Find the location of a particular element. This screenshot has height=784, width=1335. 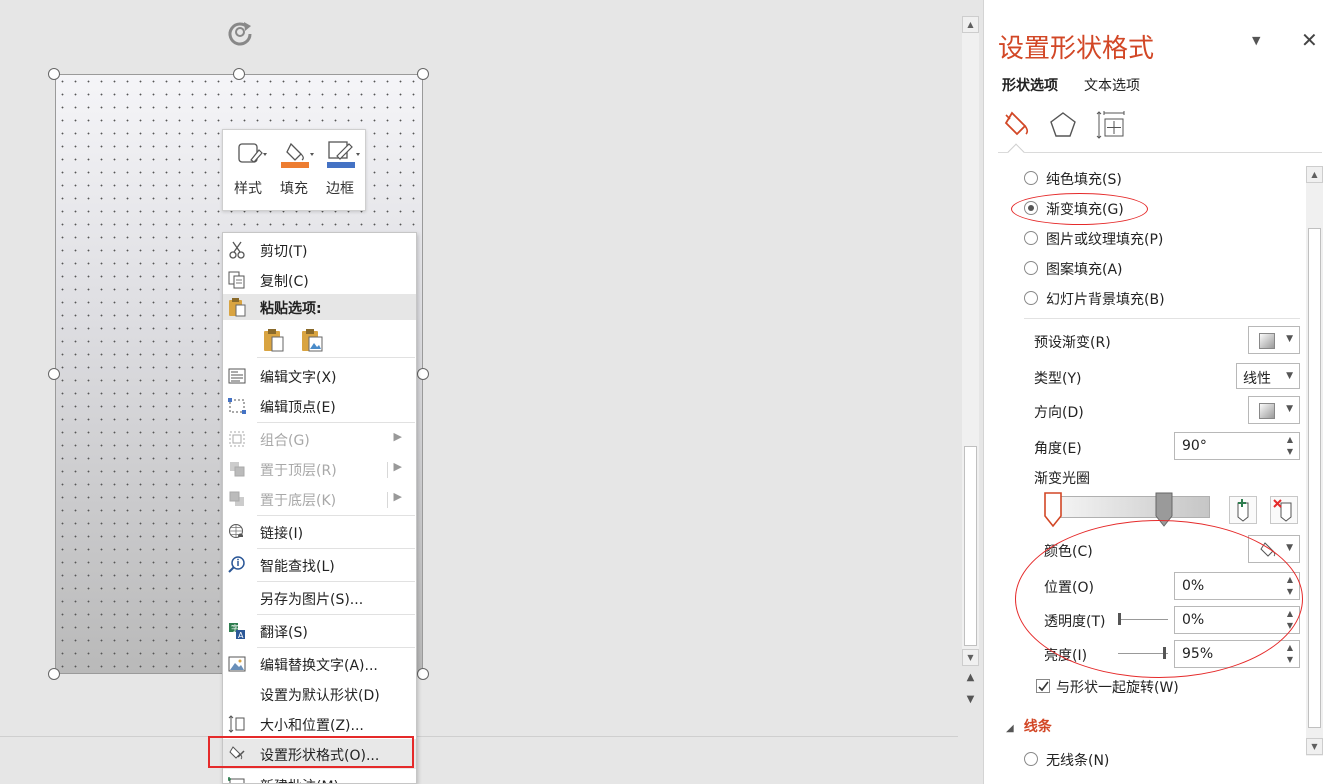

copy-icon is located at coordinates (236, 280).